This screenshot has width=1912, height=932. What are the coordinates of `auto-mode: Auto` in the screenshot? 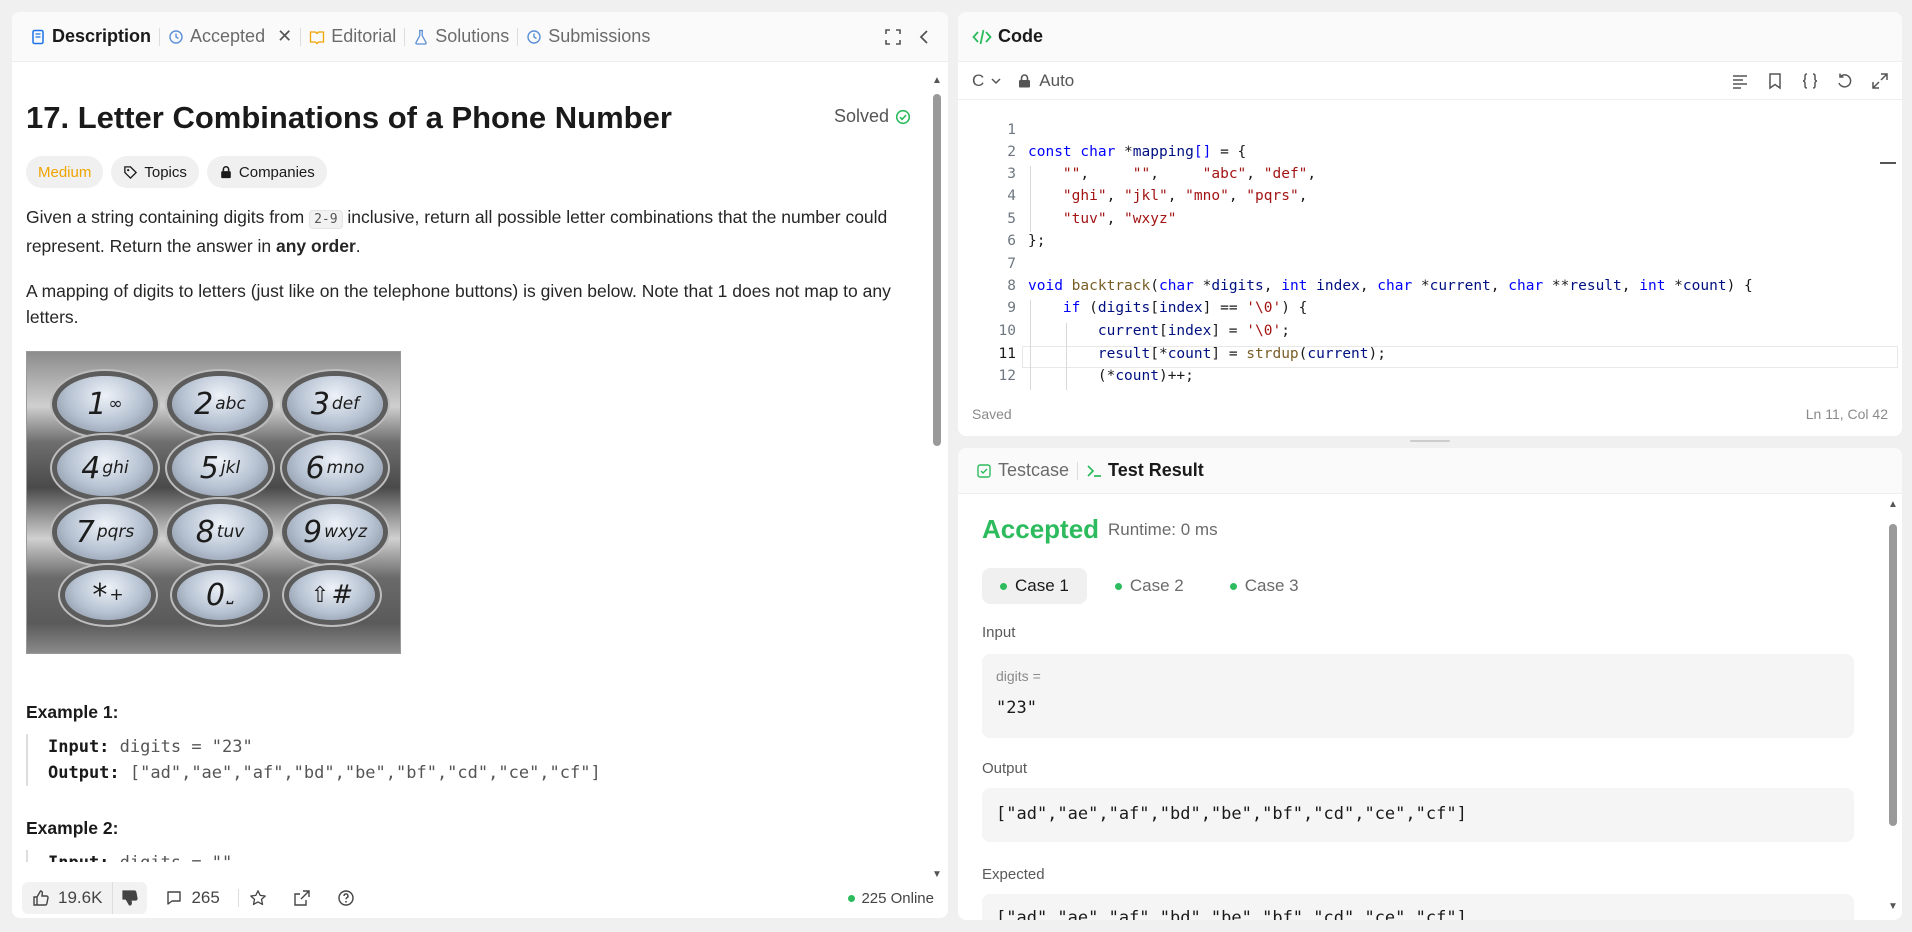 It's located at (1046, 81).